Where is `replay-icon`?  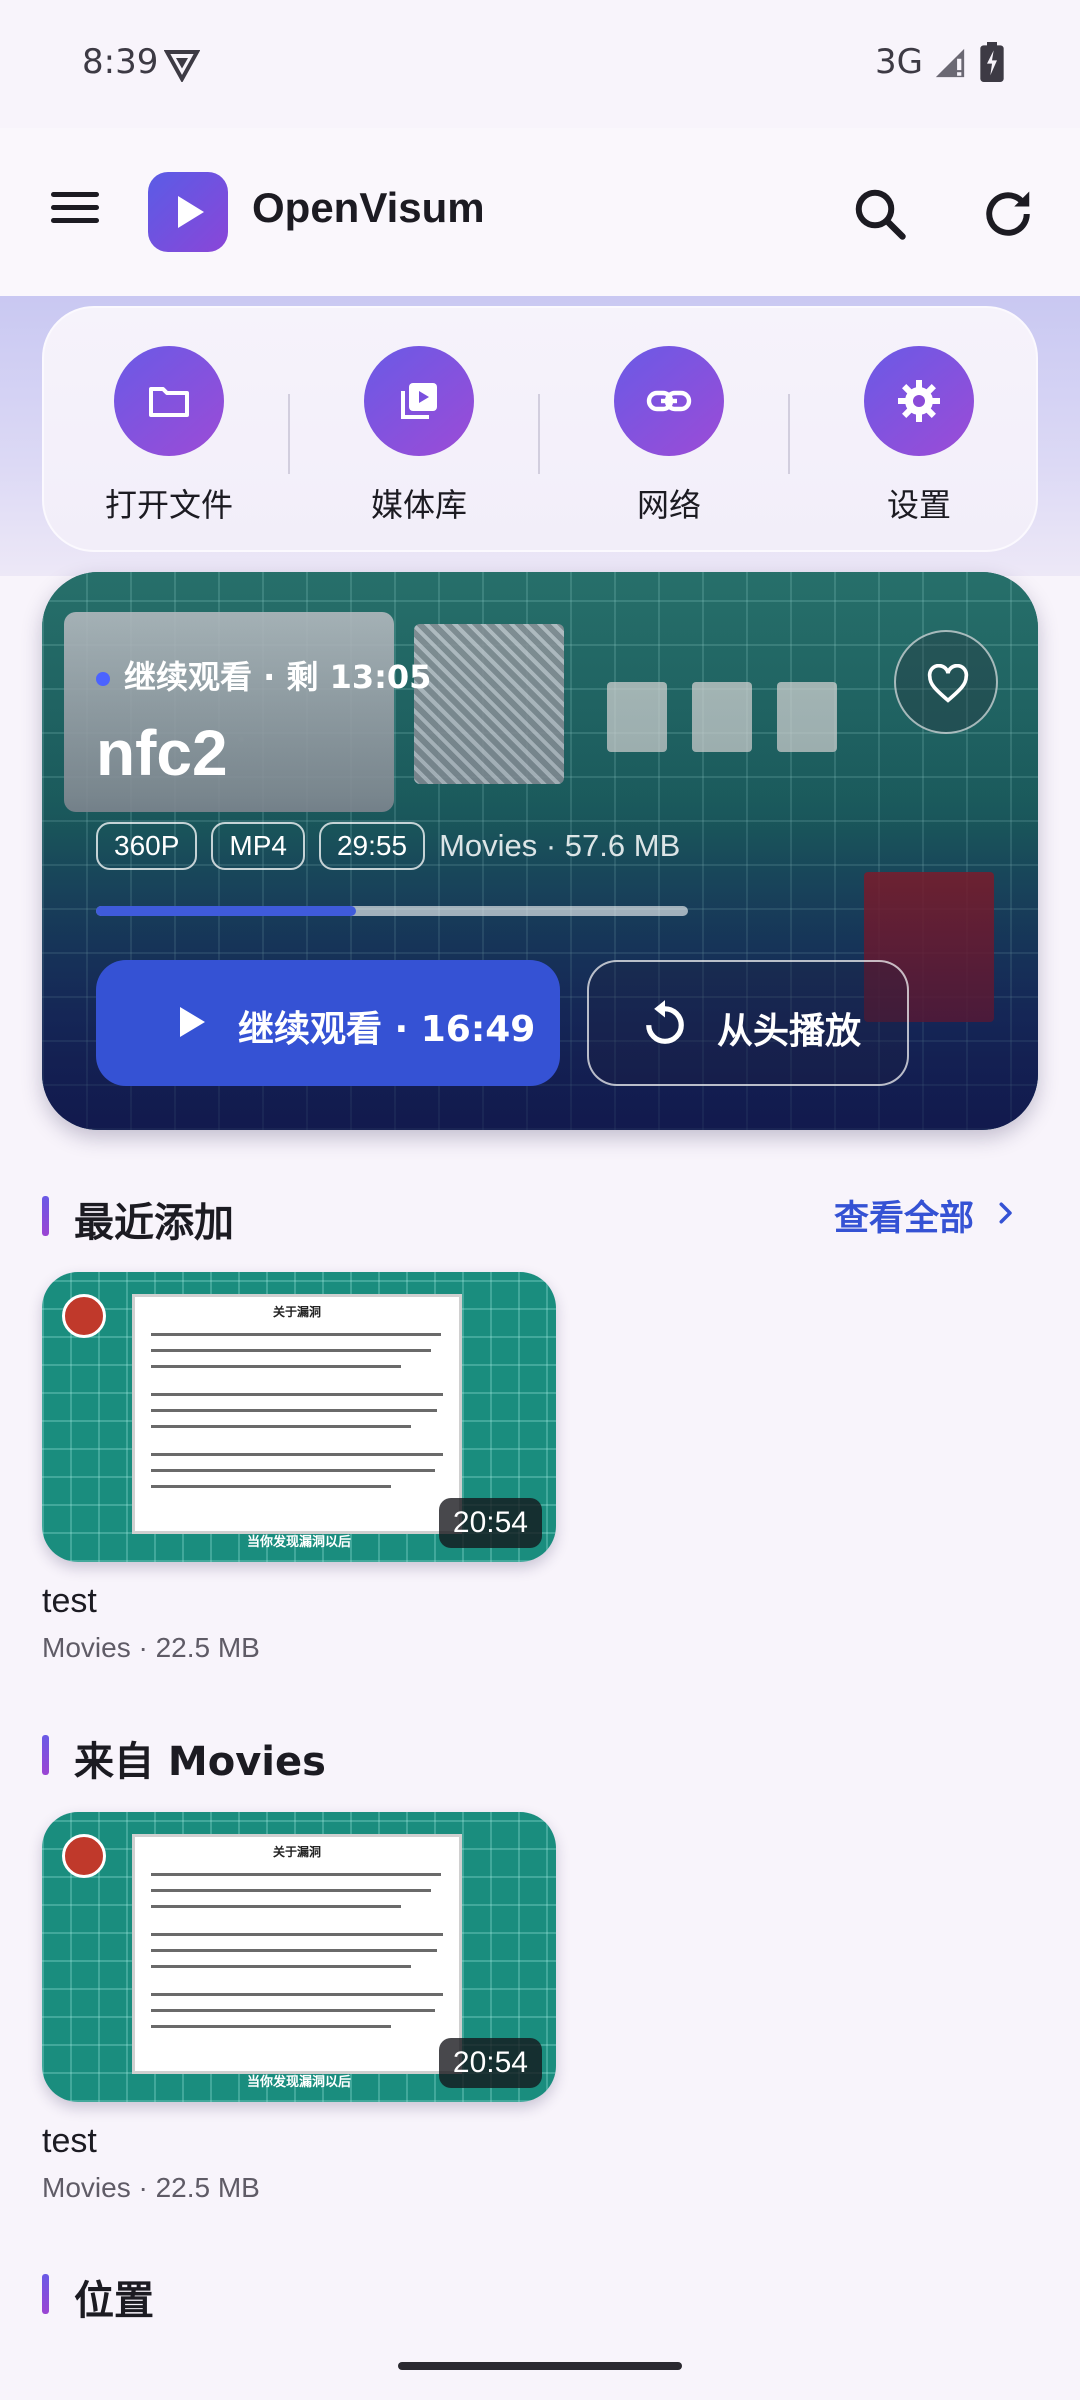 replay-icon is located at coordinates (665, 1022).